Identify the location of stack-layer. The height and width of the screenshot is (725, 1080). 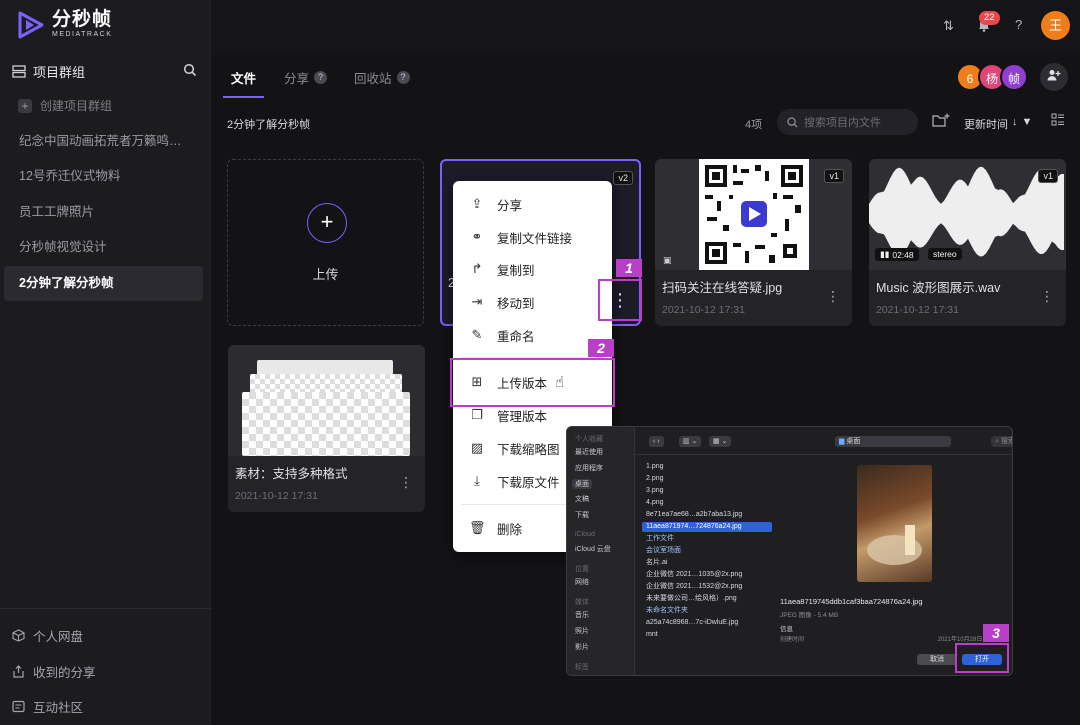
(326, 424).